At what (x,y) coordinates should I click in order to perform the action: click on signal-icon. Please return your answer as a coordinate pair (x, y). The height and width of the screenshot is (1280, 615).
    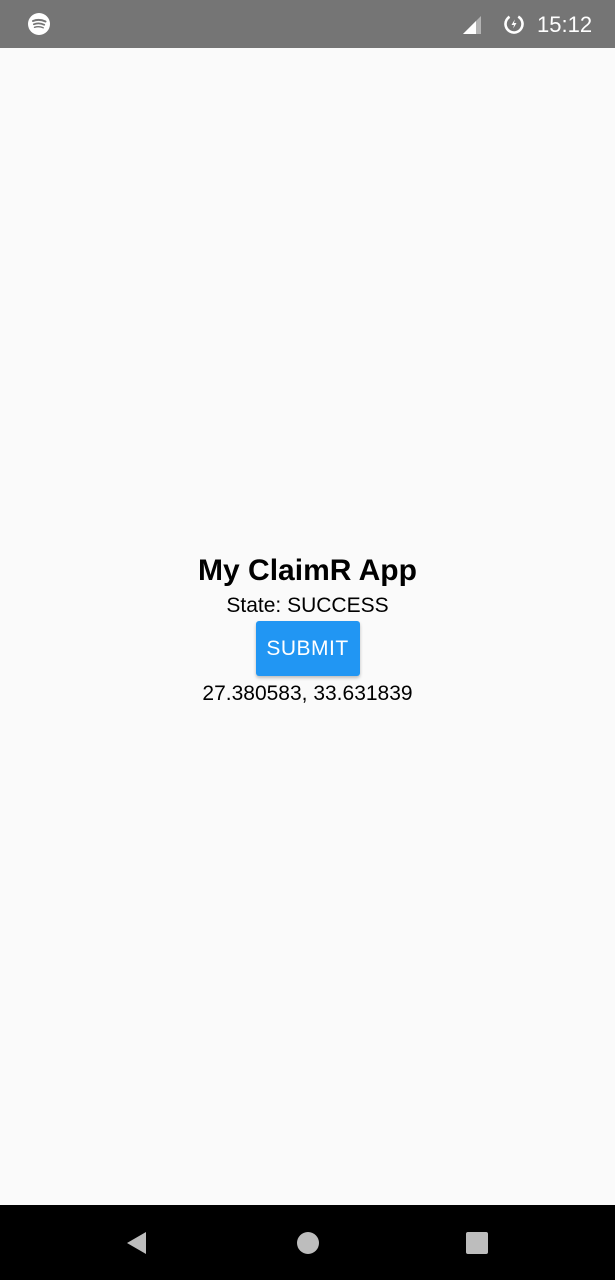
    Looking at the image, I should click on (472, 25).